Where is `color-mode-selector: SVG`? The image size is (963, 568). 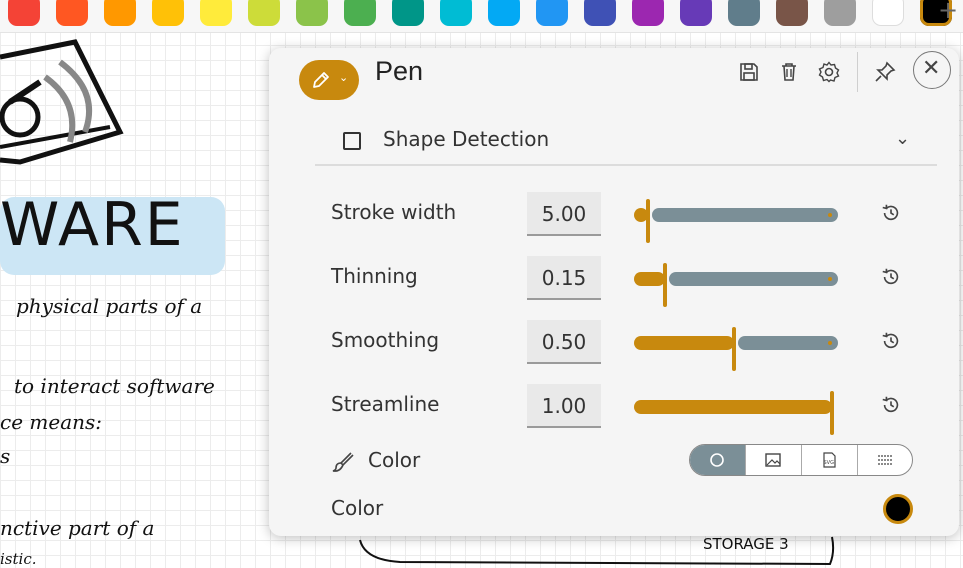
color-mode-selector: SVG is located at coordinates (801, 460).